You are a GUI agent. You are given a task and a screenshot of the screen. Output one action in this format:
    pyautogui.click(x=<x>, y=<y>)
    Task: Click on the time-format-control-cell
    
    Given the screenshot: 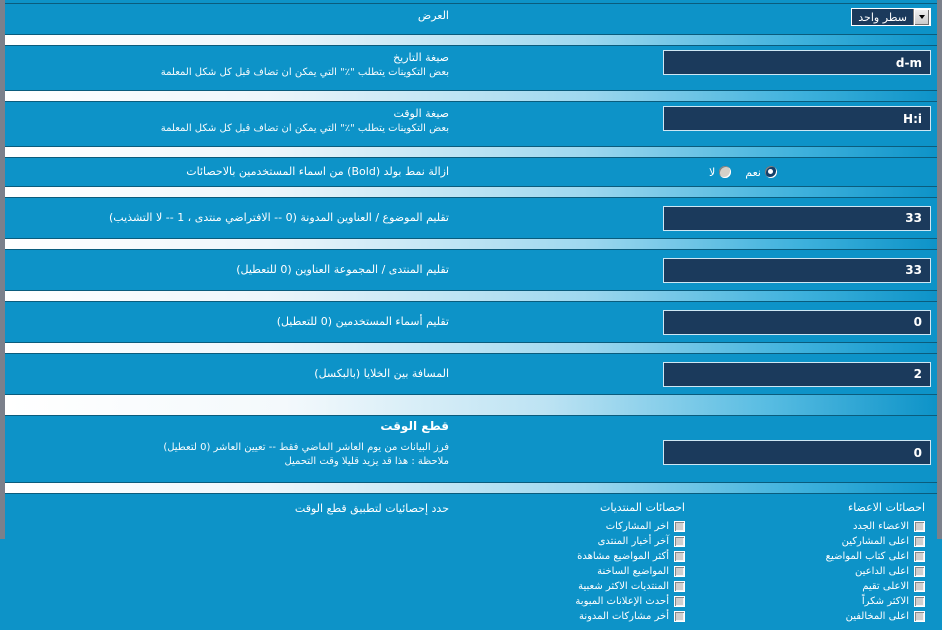 What is the action you would take?
    pyautogui.click(x=697, y=118)
    